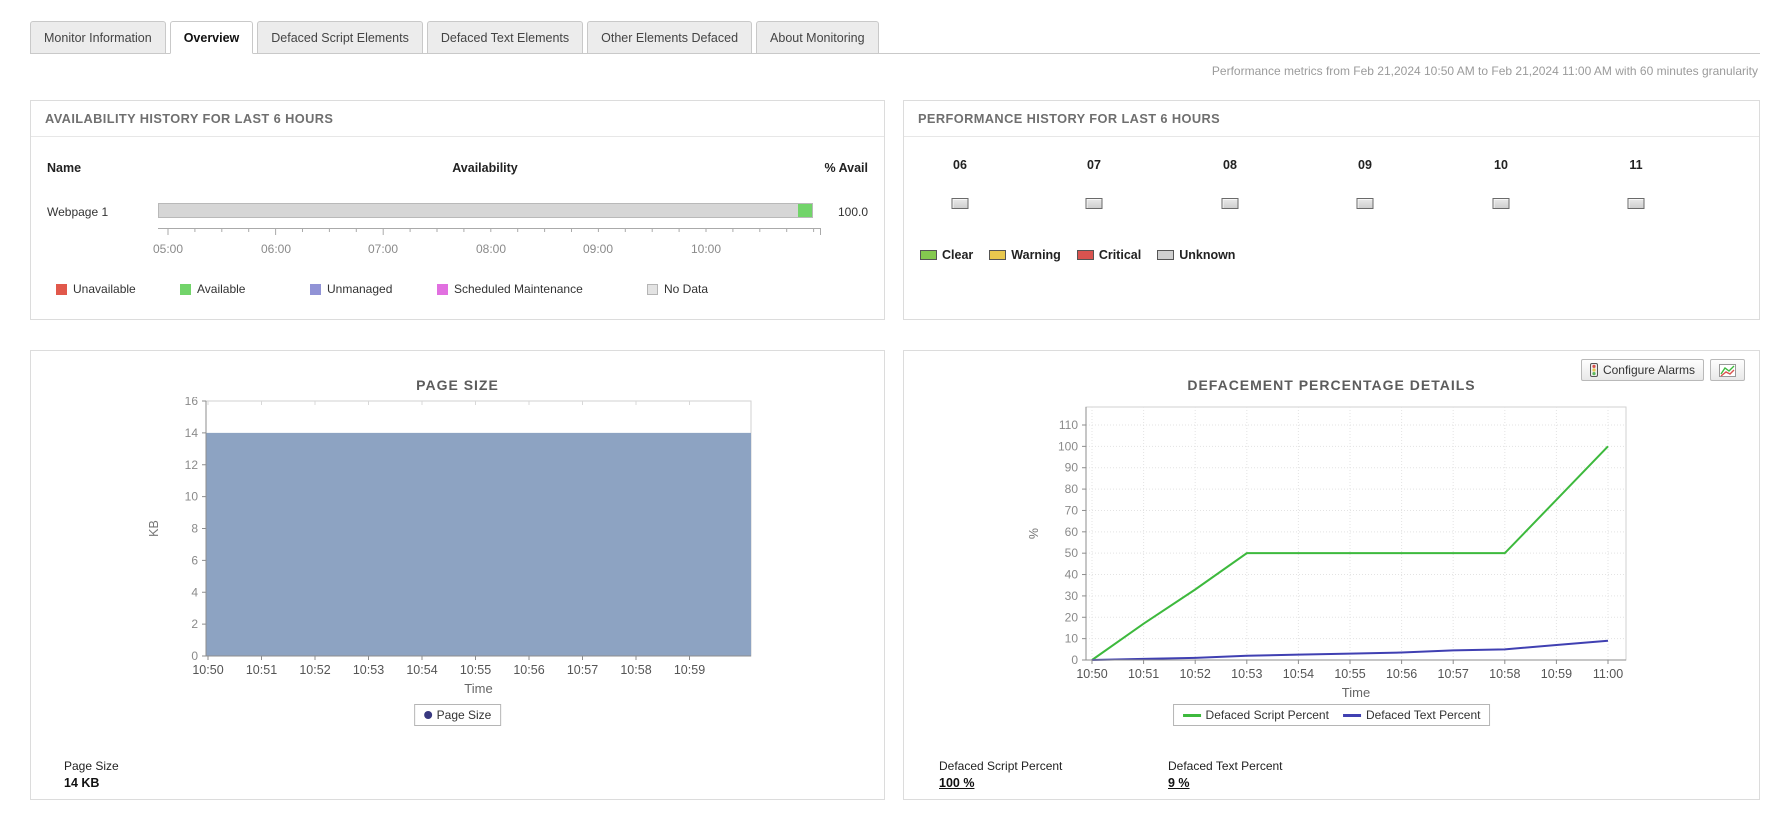 This screenshot has height=819, width=1780. I want to click on tab-defaced-script-elements: Defaced Script Elements, so click(340, 37).